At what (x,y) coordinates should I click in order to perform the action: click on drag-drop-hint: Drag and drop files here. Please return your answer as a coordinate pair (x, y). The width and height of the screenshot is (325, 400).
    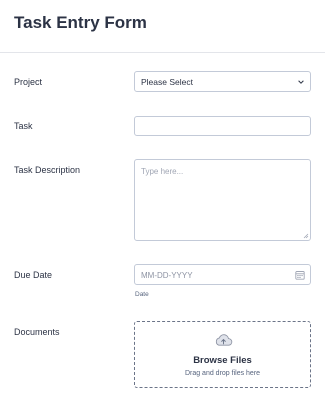
    Looking at the image, I should click on (222, 373).